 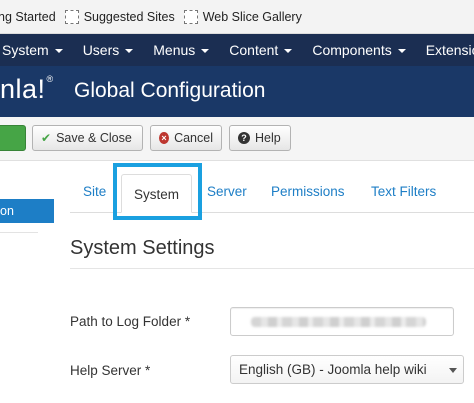 What do you see at coordinates (308, 191) in the screenshot?
I see `tab-permissions: Permissions` at bounding box center [308, 191].